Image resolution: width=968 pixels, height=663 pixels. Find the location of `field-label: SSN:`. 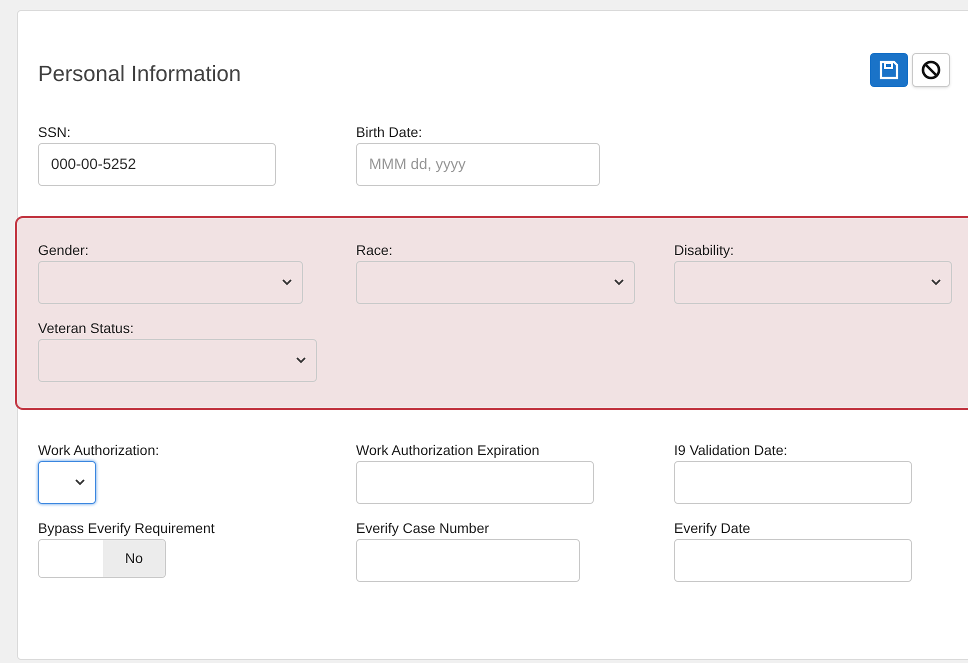

field-label: SSN: is located at coordinates (55, 132).